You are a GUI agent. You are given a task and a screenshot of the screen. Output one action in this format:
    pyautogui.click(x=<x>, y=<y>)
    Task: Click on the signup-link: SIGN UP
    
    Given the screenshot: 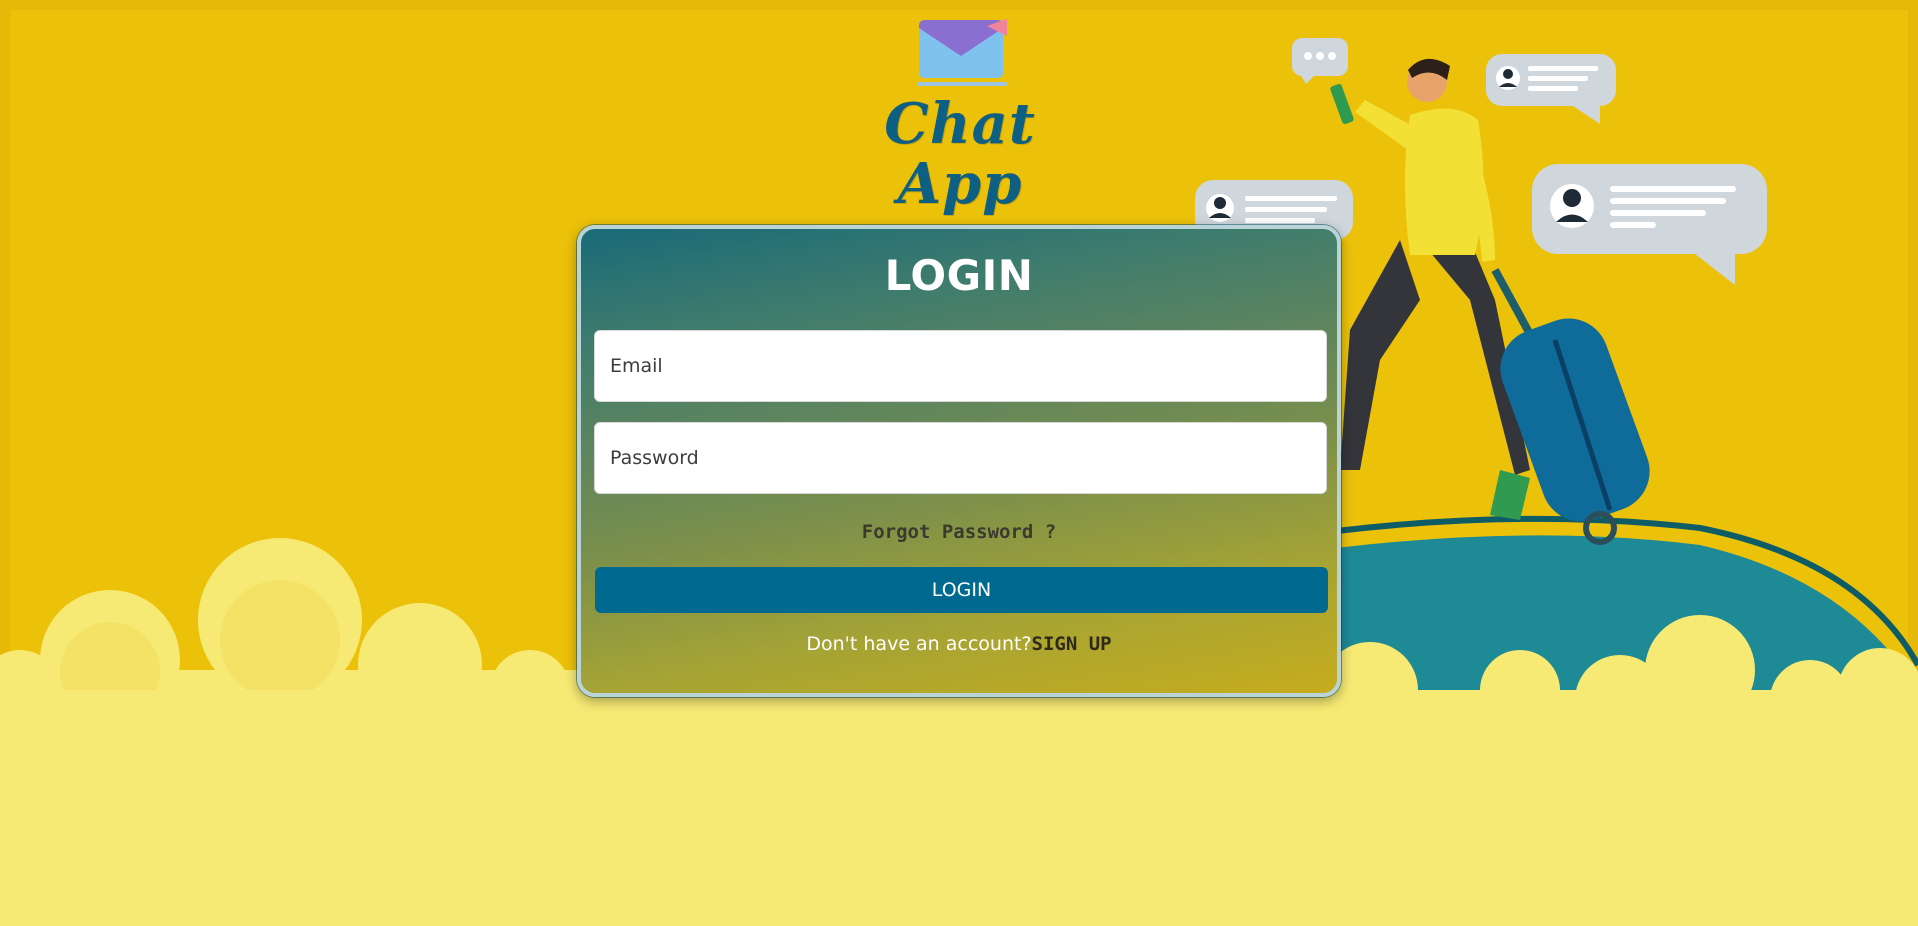 What is the action you would take?
    pyautogui.click(x=1072, y=644)
    